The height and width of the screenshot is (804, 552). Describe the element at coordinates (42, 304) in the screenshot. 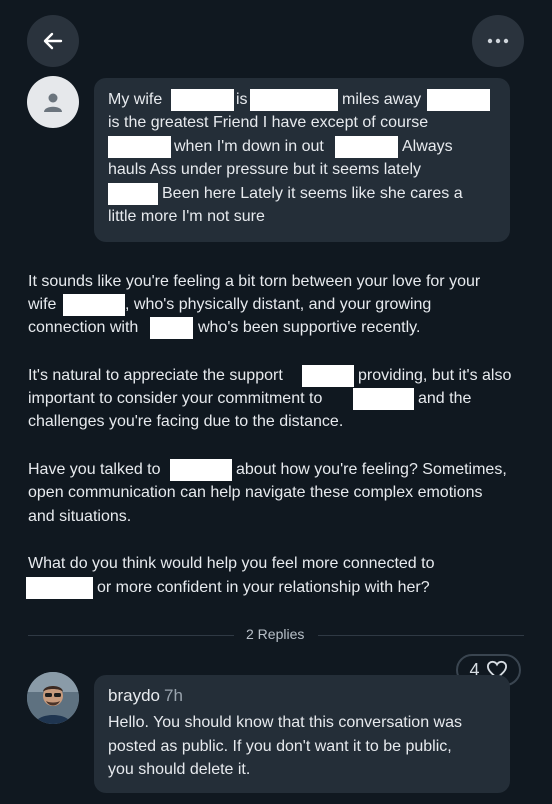

I see `response-text: wife` at that location.